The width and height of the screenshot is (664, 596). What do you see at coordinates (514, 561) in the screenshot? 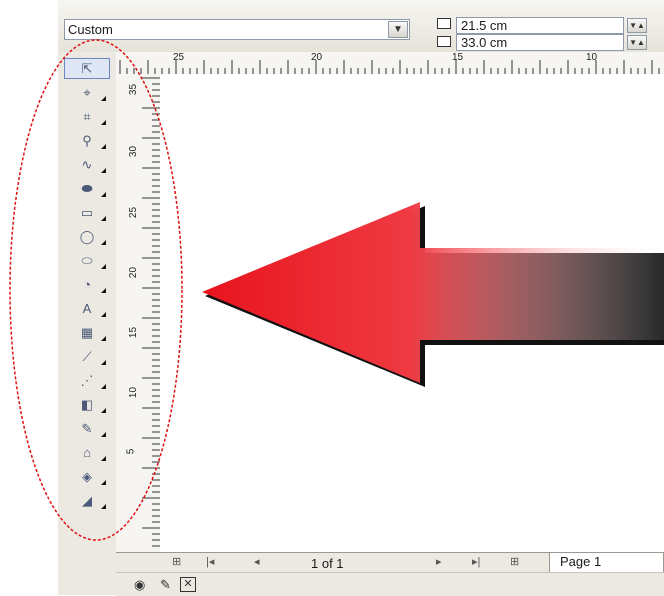
I see `add-page-after-icon: ⊞` at bounding box center [514, 561].